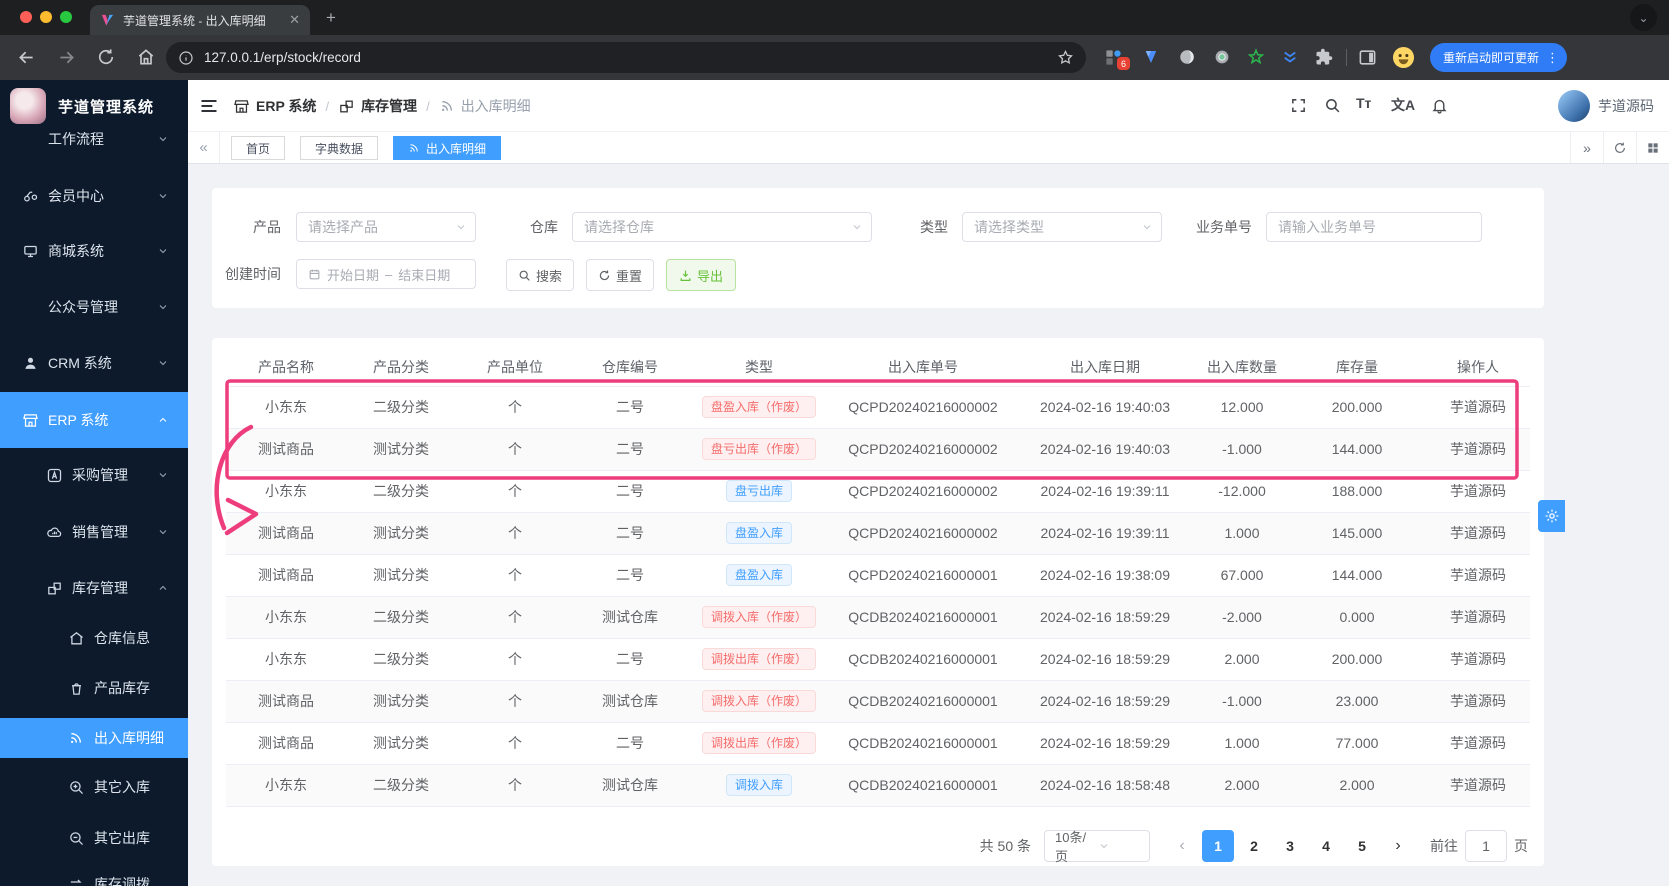  Describe the element at coordinates (401, 533) in the screenshot. I see `table-cell: 测试分类` at that location.